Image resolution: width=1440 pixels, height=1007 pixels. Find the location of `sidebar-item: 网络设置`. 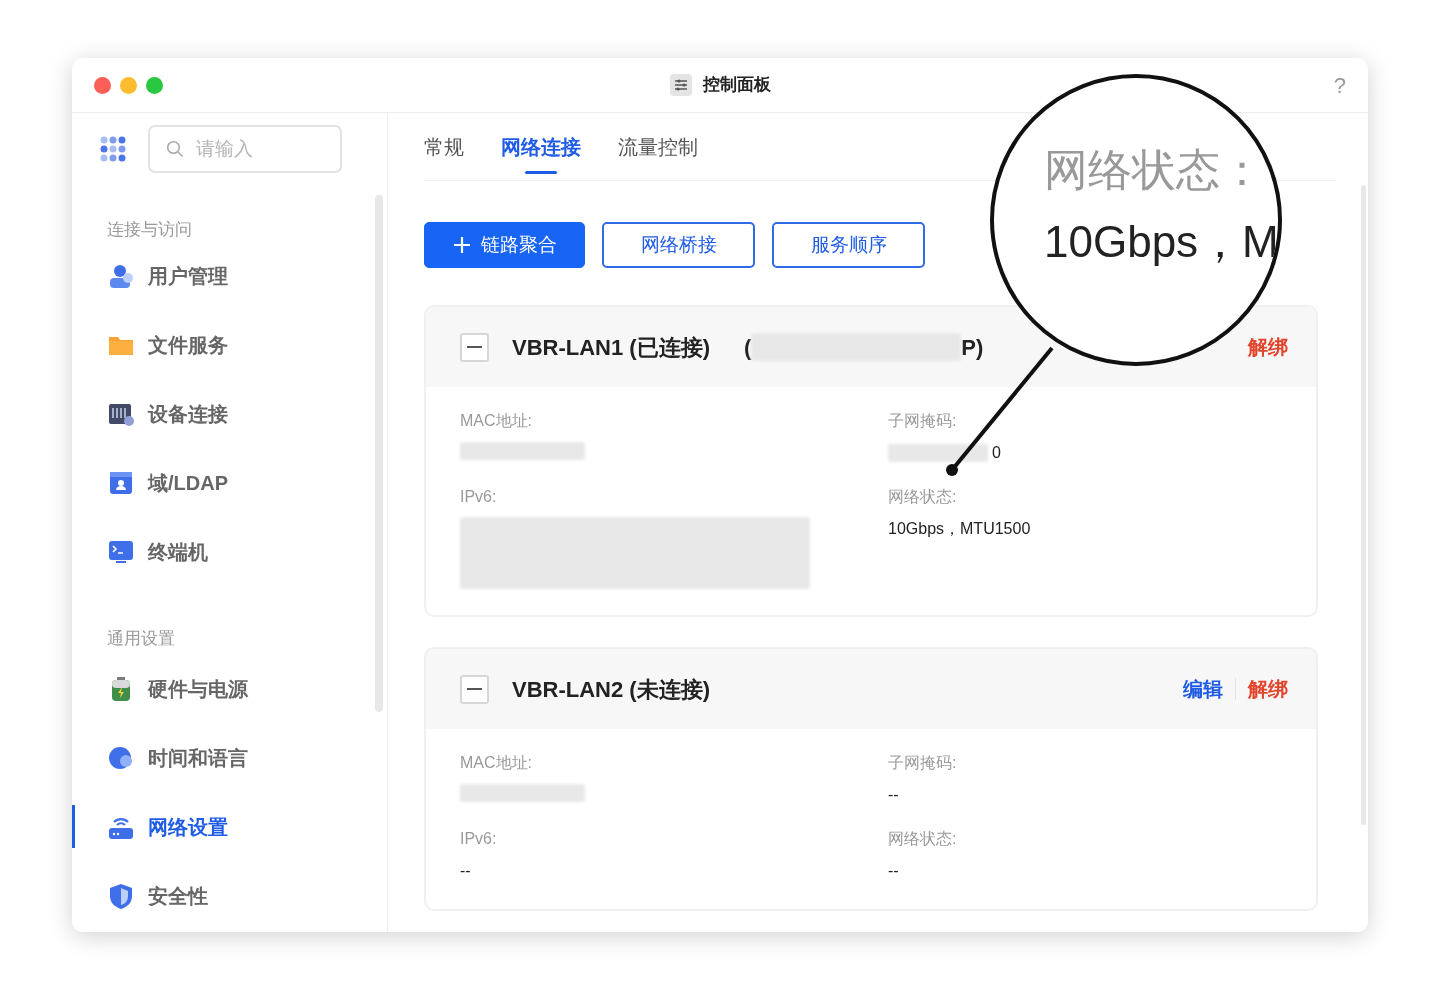

sidebar-item: 网络设置 is located at coordinates (229, 826).